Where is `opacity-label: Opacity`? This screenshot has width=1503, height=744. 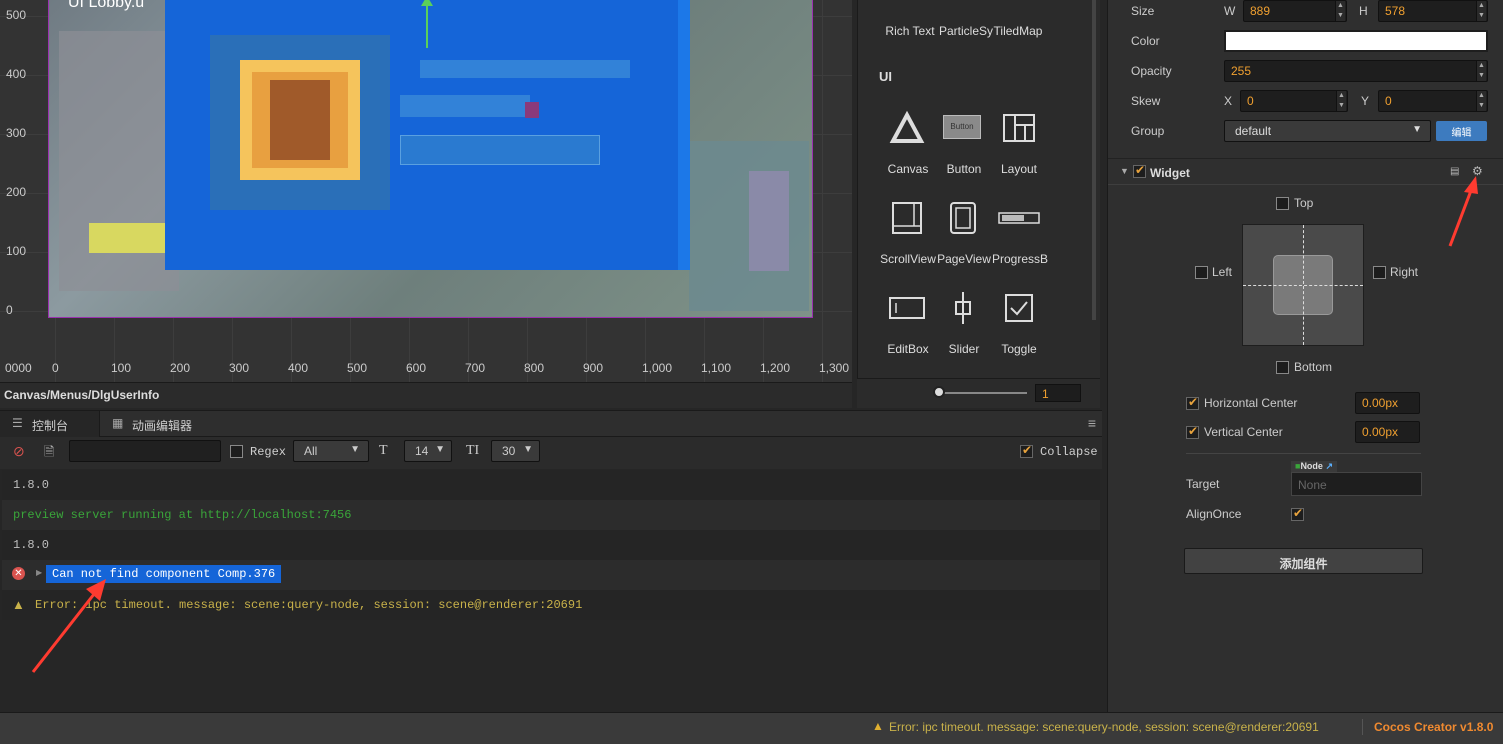
opacity-label: Opacity is located at coordinates (1151, 71).